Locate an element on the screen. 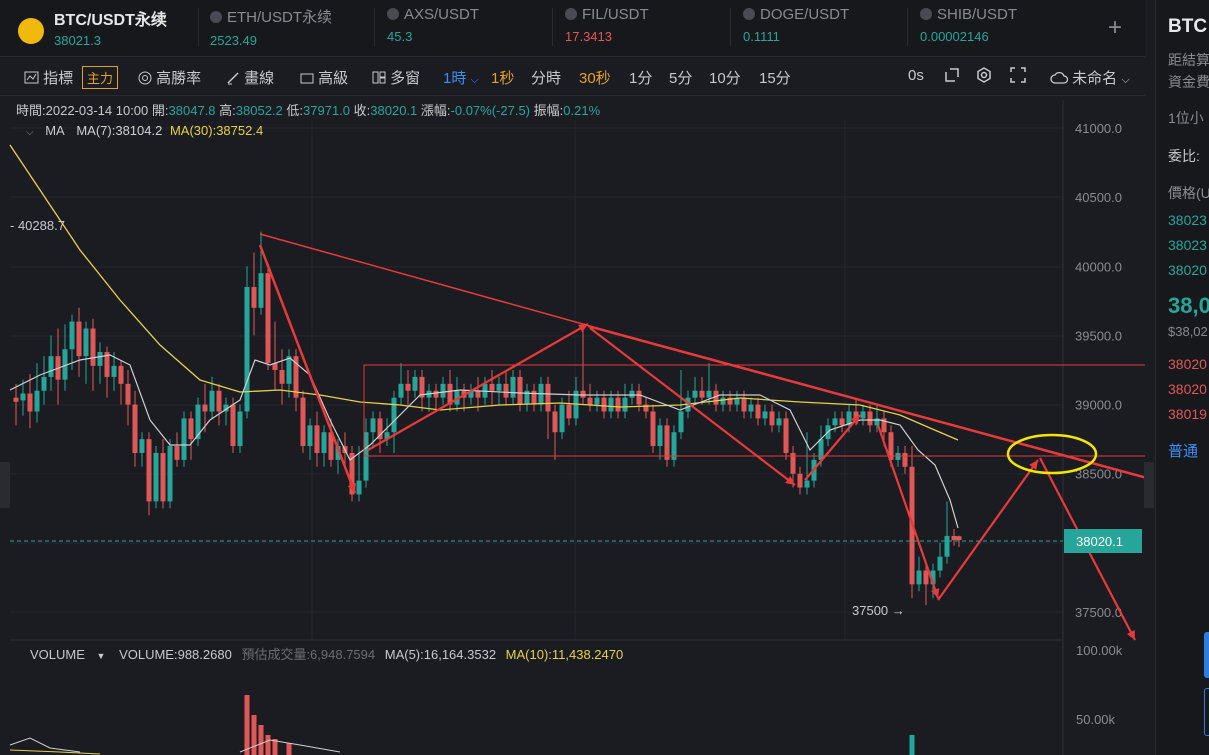 This screenshot has height=755, width=1209. interval-1s: 1秒 is located at coordinates (502, 77).